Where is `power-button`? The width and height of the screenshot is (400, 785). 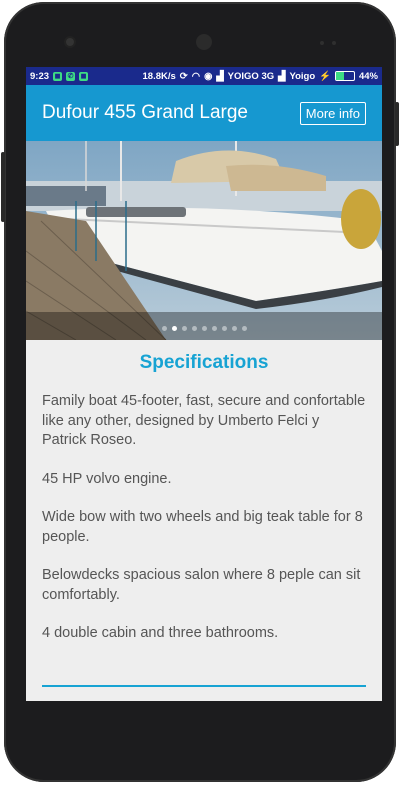 power-button is located at coordinates (397, 124).